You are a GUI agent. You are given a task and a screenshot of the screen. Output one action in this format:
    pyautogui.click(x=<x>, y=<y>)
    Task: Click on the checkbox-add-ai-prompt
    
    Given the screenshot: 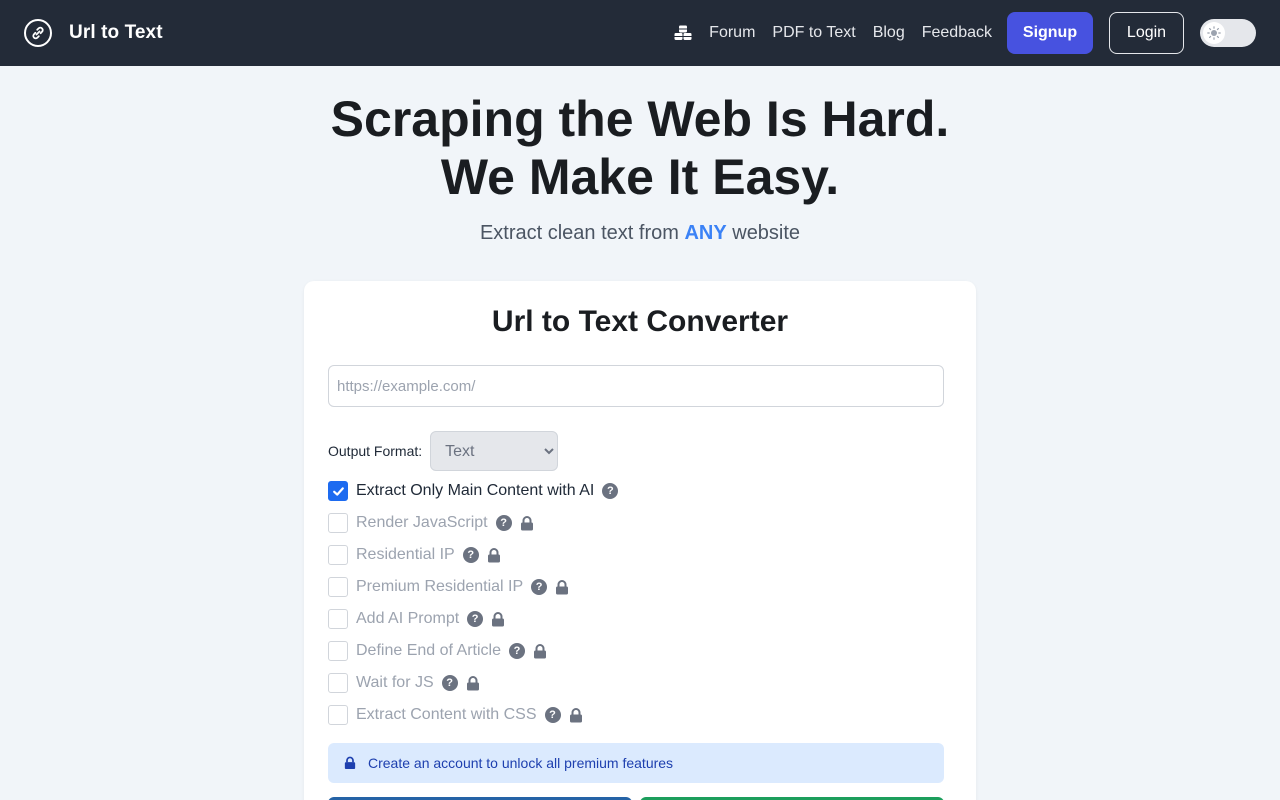 What is the action you would take?
    pyautogui.click(x=338, y=619)
    